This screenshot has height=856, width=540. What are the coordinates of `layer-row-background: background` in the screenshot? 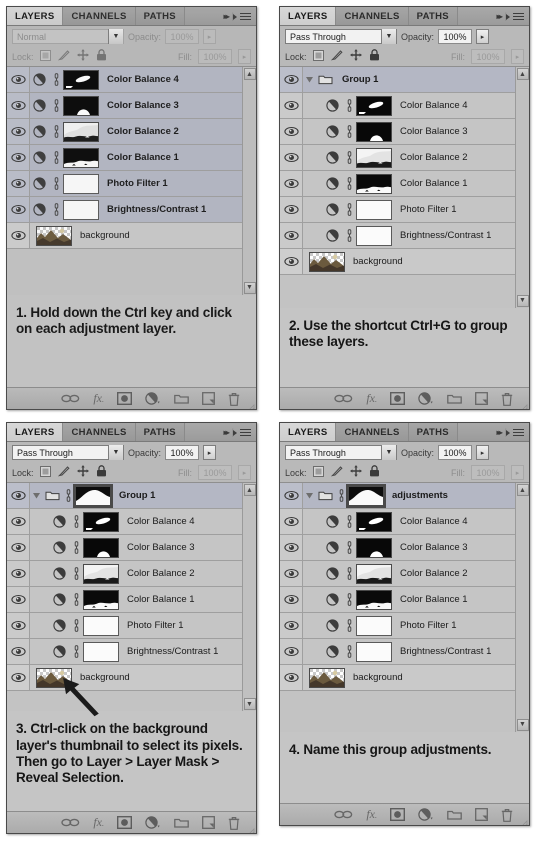 It's located at (397, 262).